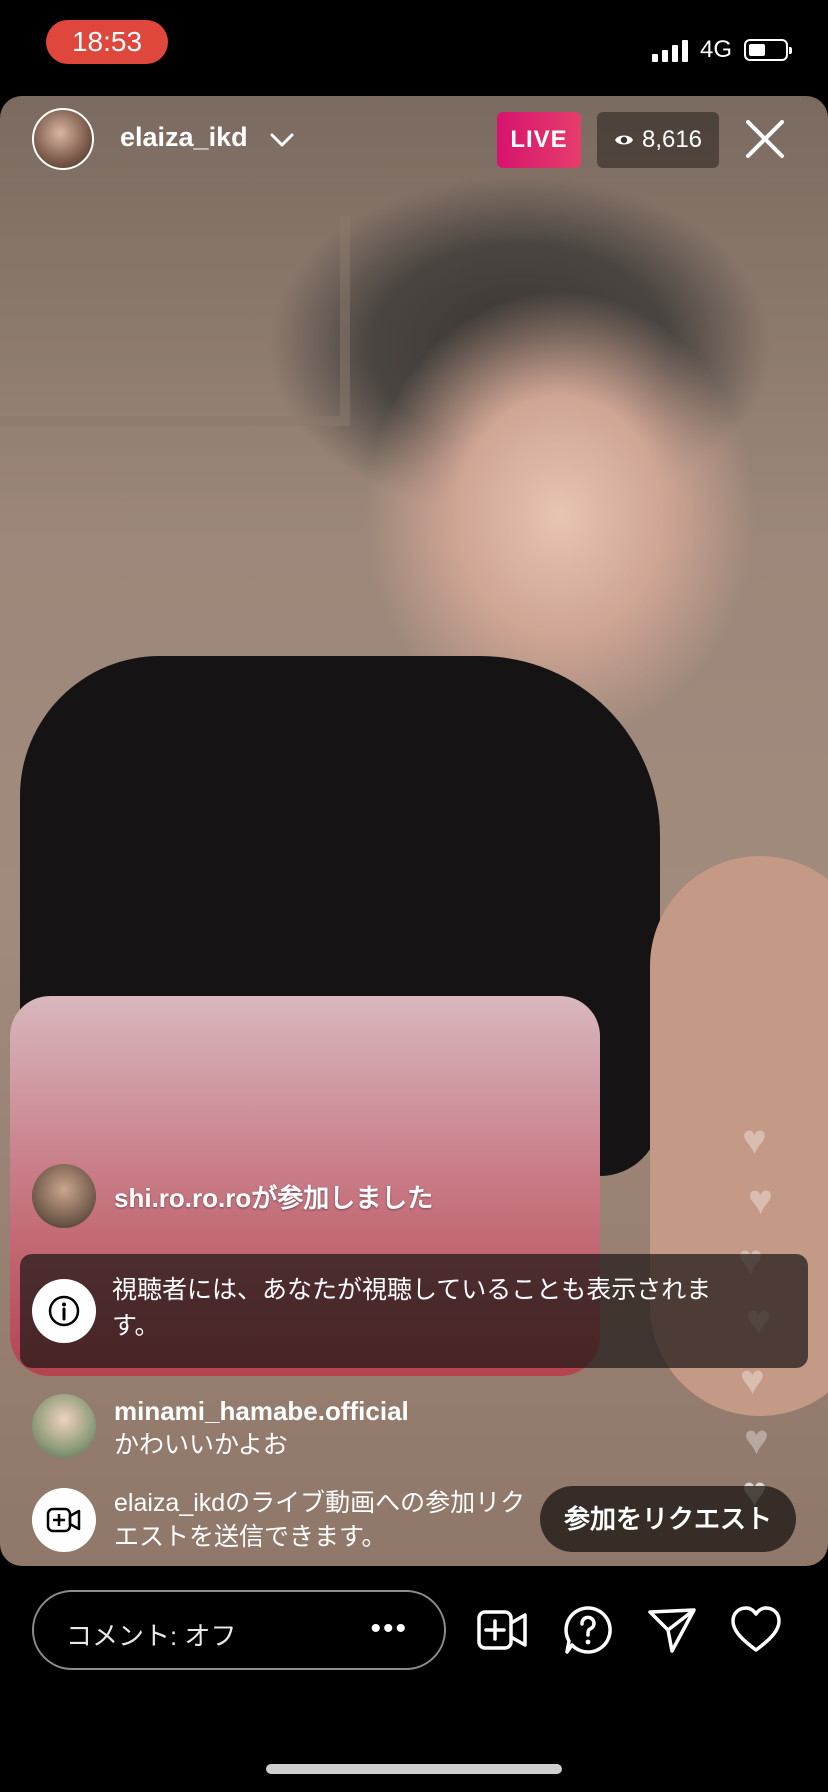 Image resolution: width=828 pixels, height=1792 pixels. What do you see at coordinates (320, 1520) in the screenshot?
I see `request-text: elaiza_ikdのライブ動画への参加リクエストを送信できます。` at bounding box center [320, 1520].